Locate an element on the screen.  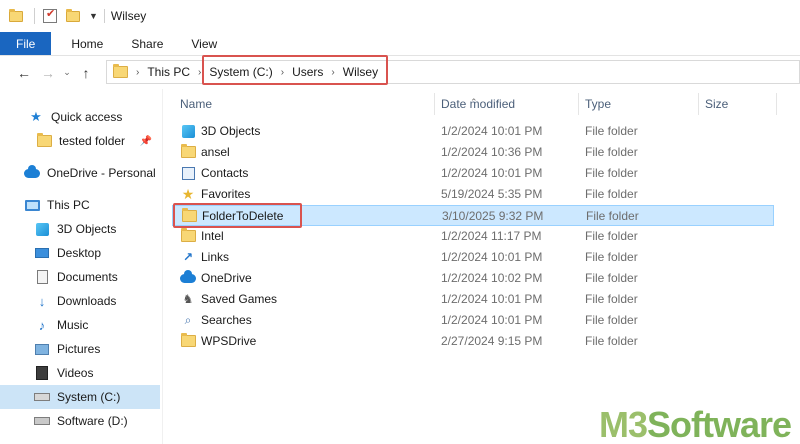
column-headers: ⌃ Name Date modified Type Size is located at coordinates (486, 103).